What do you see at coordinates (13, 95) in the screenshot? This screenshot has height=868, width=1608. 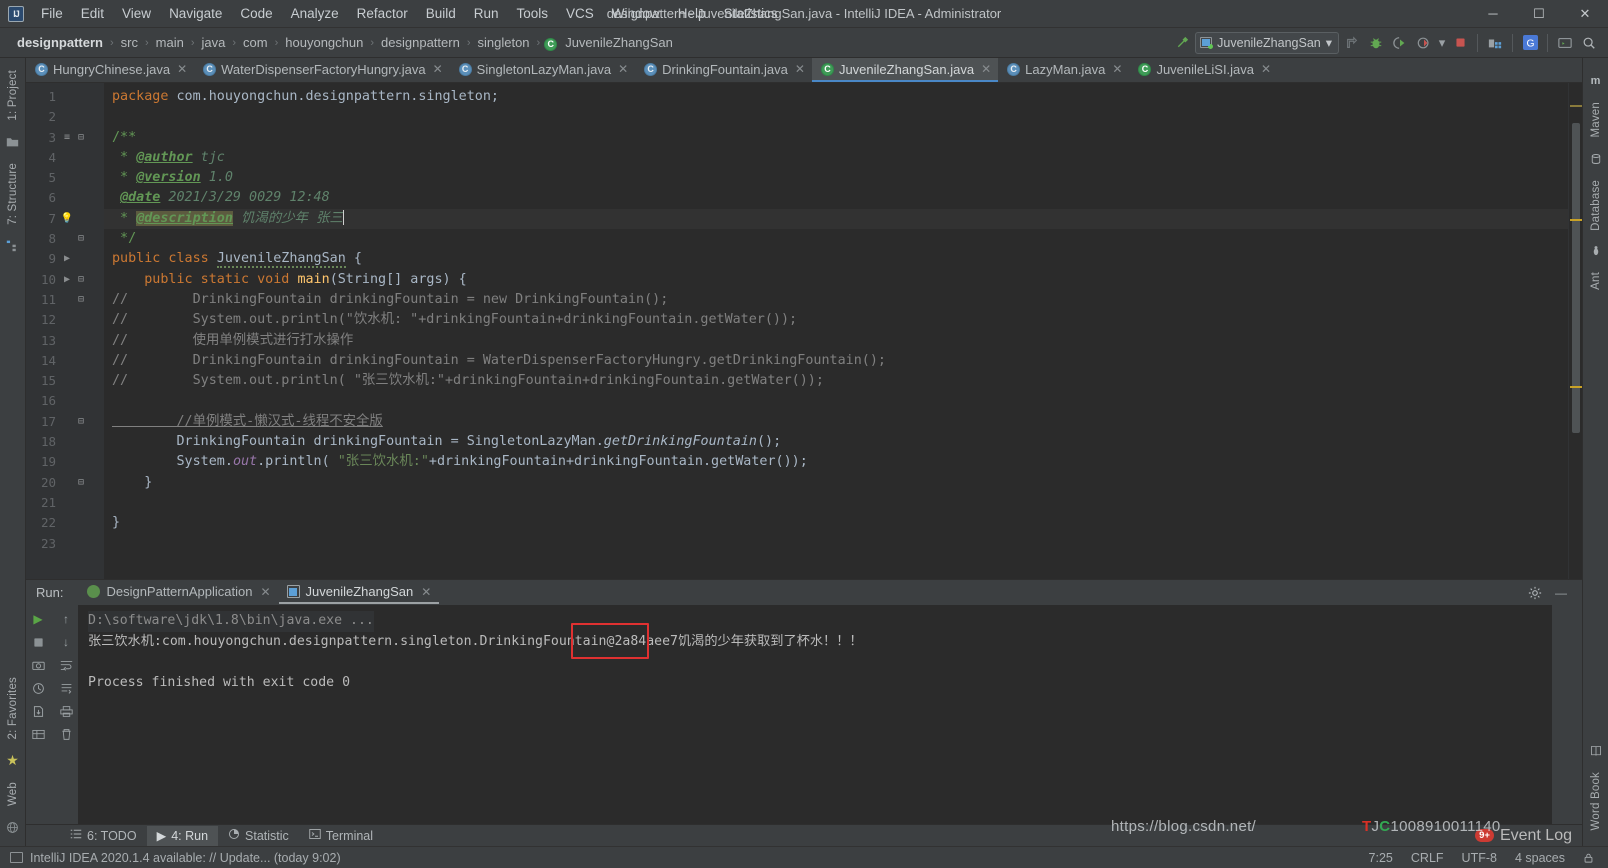 I see `sidebar-tab-project: 1: Project` at bounding box center [13, 95].